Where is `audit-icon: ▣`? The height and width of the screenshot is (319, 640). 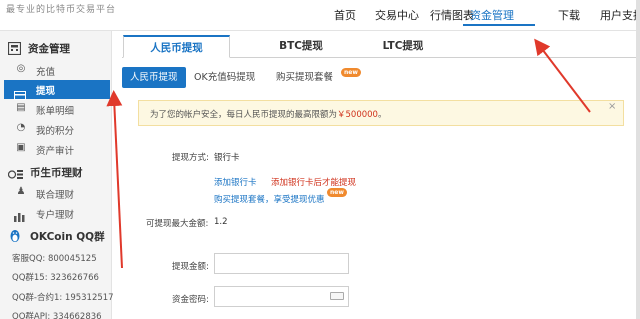
audit-icon: ▣ is located at coordinates (21, 147).